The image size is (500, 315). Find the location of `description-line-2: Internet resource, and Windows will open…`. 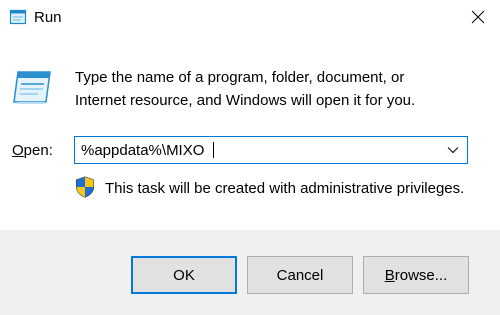

description-line-2: Internet resource, and Windows will open… is located at coordinates (245, 100).